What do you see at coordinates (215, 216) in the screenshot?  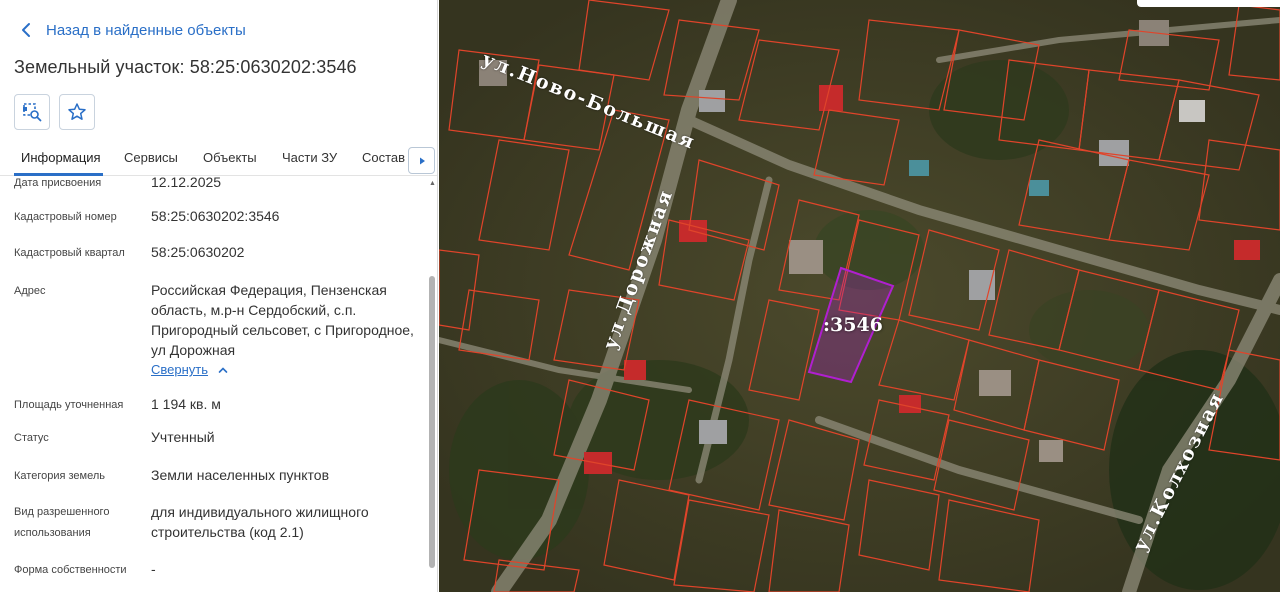 I see `field-value-cadastral-number: 58:25:0630202:3546` at bounding box center [215, 216].